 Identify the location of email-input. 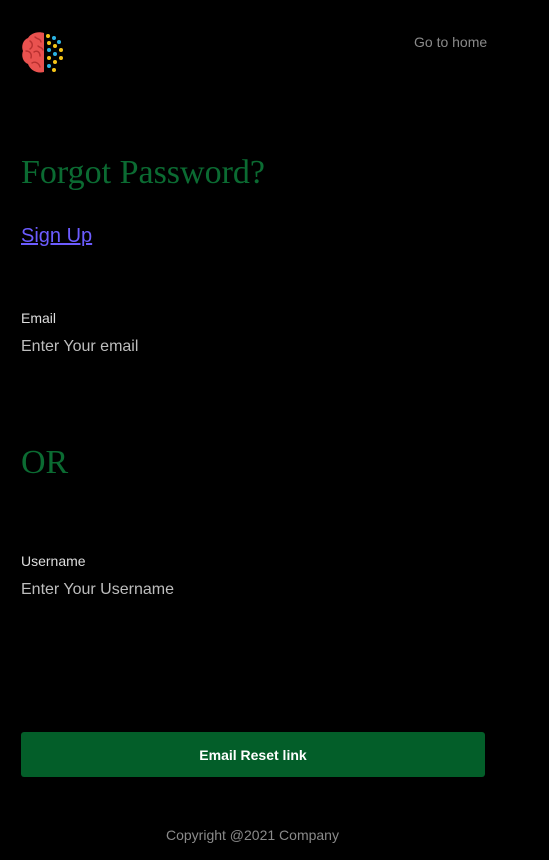
(251, 347).